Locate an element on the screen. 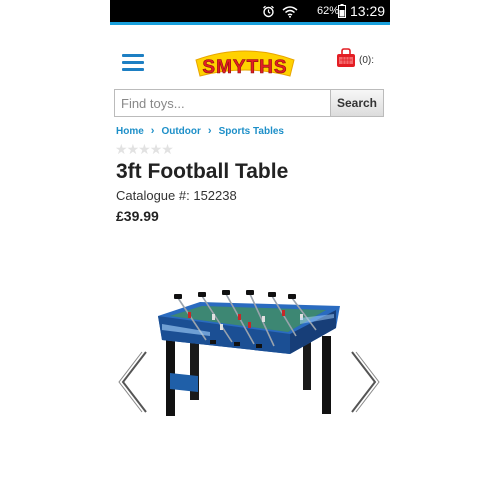  alarm-icon is located at coordinates (268, 11).